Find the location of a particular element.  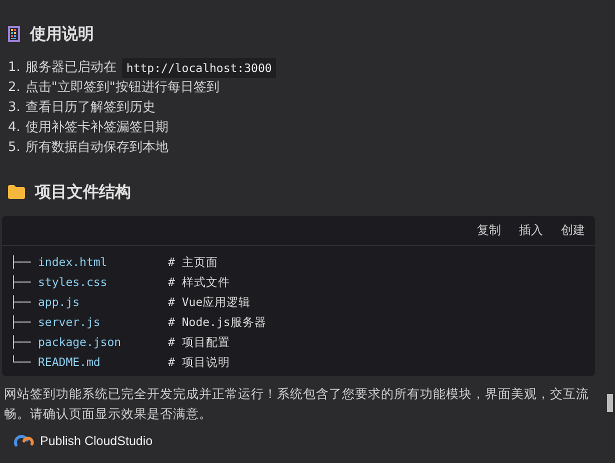

section-heading: 使用说明 is located at coordinates (62, 34).